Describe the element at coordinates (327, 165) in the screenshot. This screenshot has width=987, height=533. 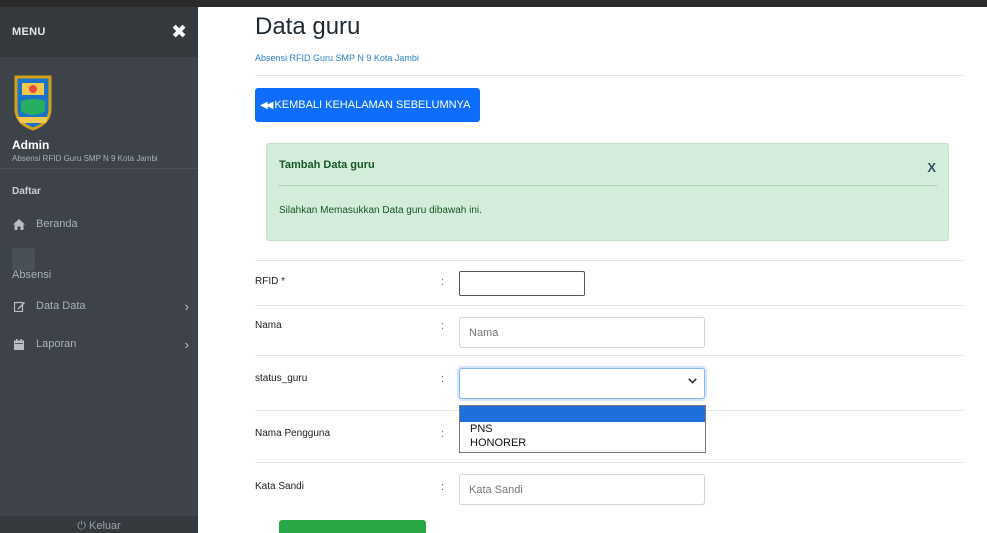
I see `alert-title: Tambah Data guru` at that location.